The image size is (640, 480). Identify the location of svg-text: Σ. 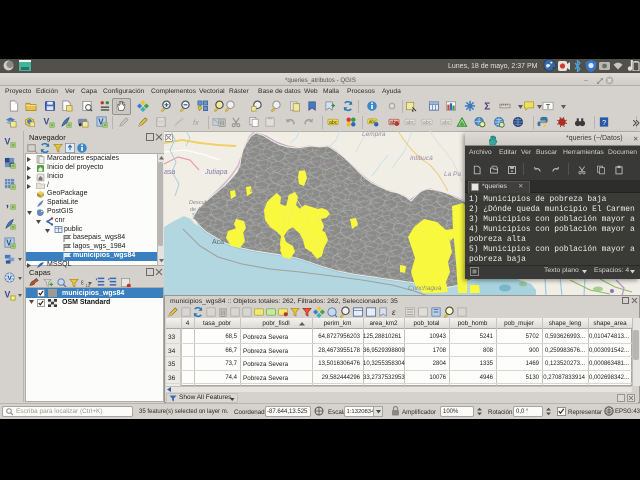
(487, 107).